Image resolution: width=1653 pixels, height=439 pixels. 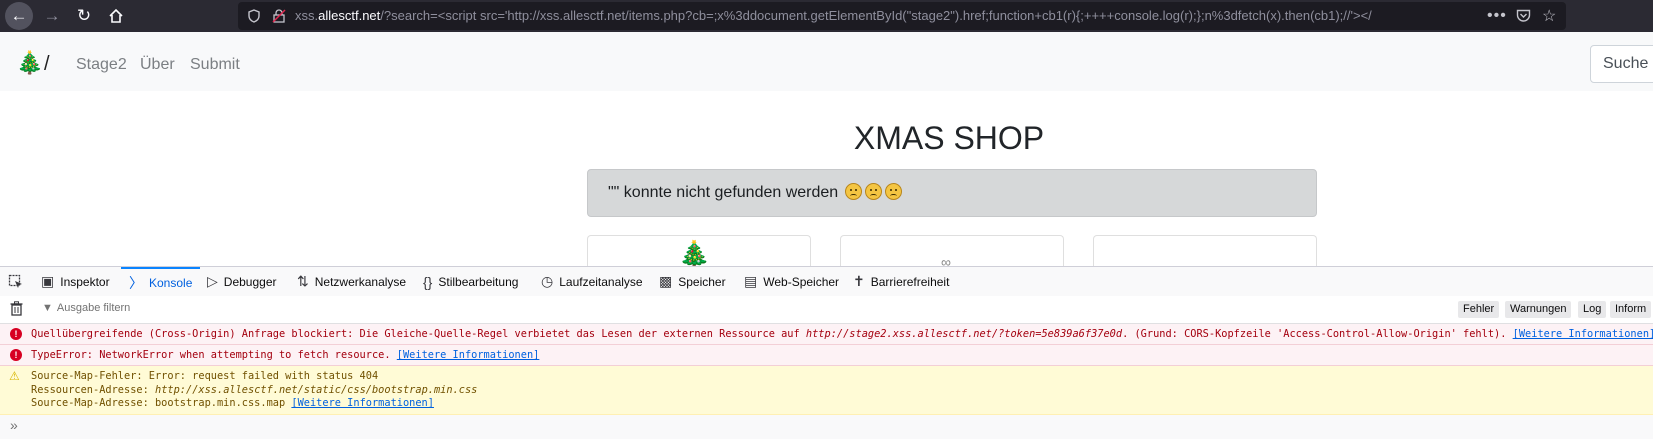 I want to click on tab-konsole: 〉 Konsole, so click(x=161, y=281).